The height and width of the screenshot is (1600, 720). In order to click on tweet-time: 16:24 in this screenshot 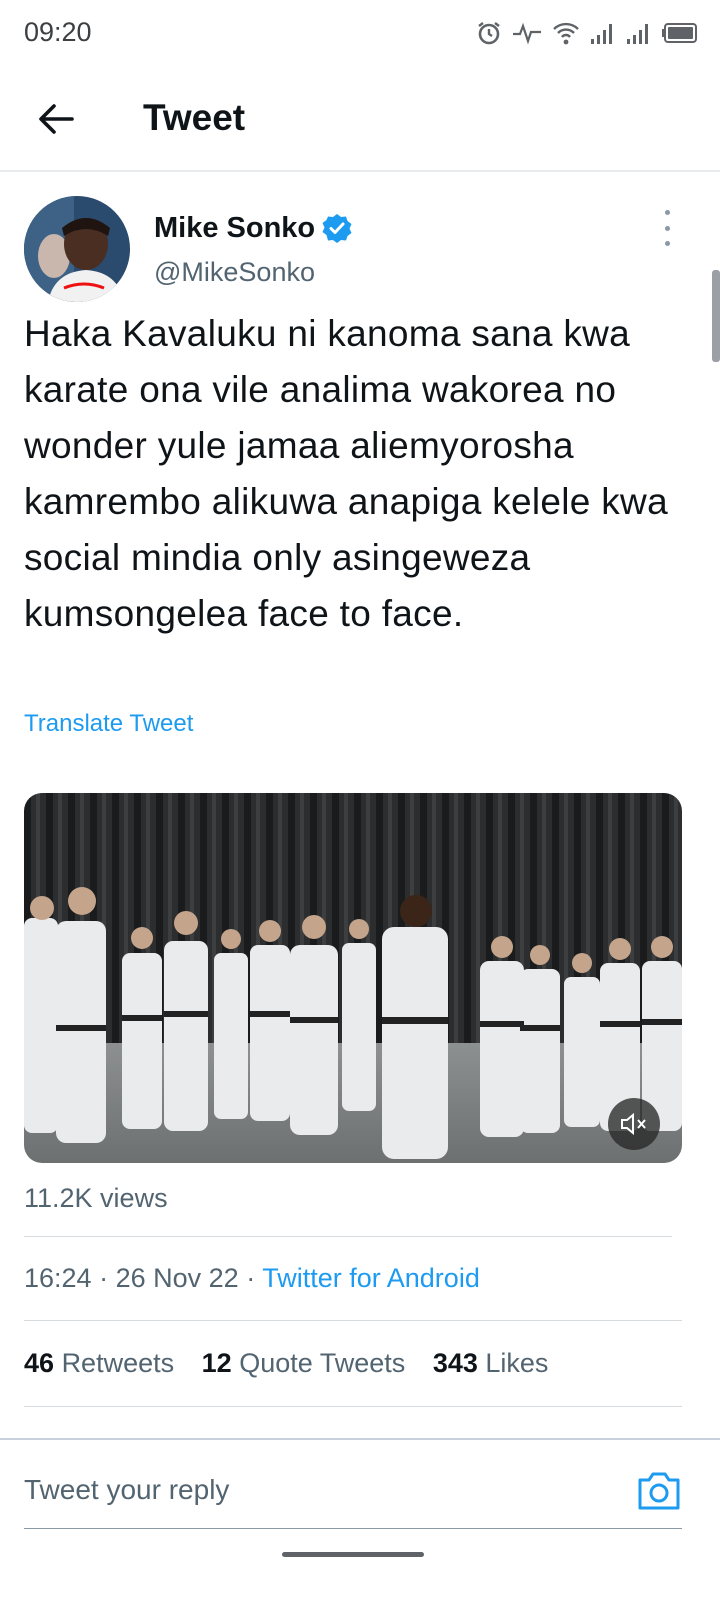, I will do `click(58, 1278)`.